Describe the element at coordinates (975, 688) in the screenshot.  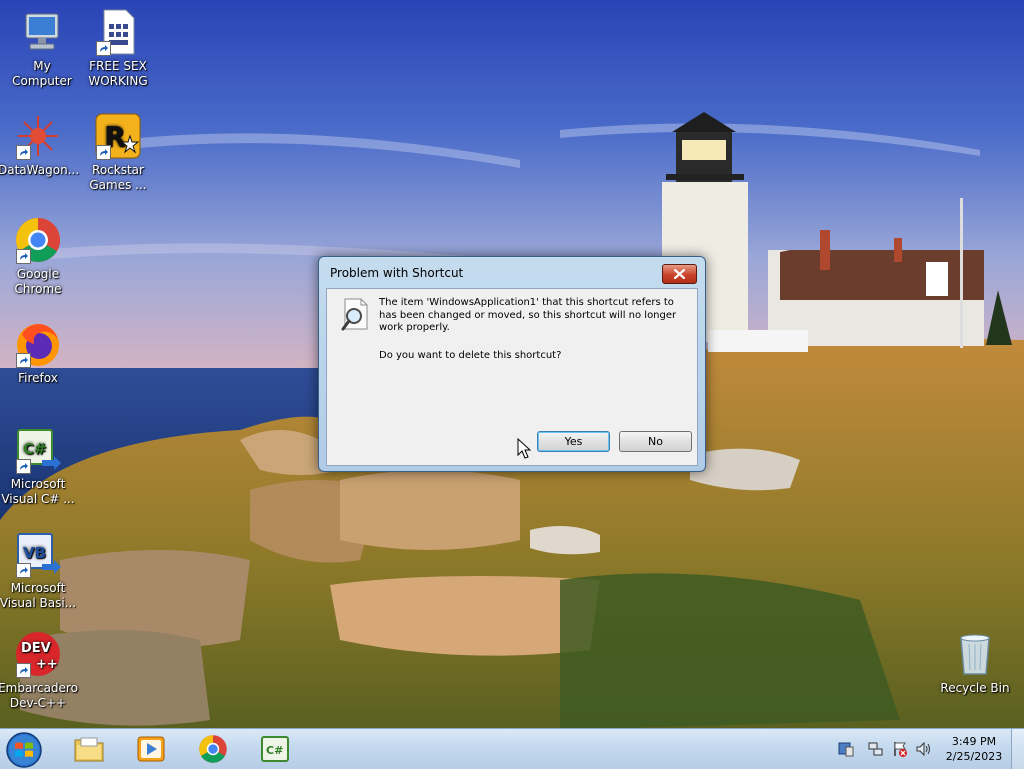
I see `desktop-icon-label: Recycle Bin` at that location.